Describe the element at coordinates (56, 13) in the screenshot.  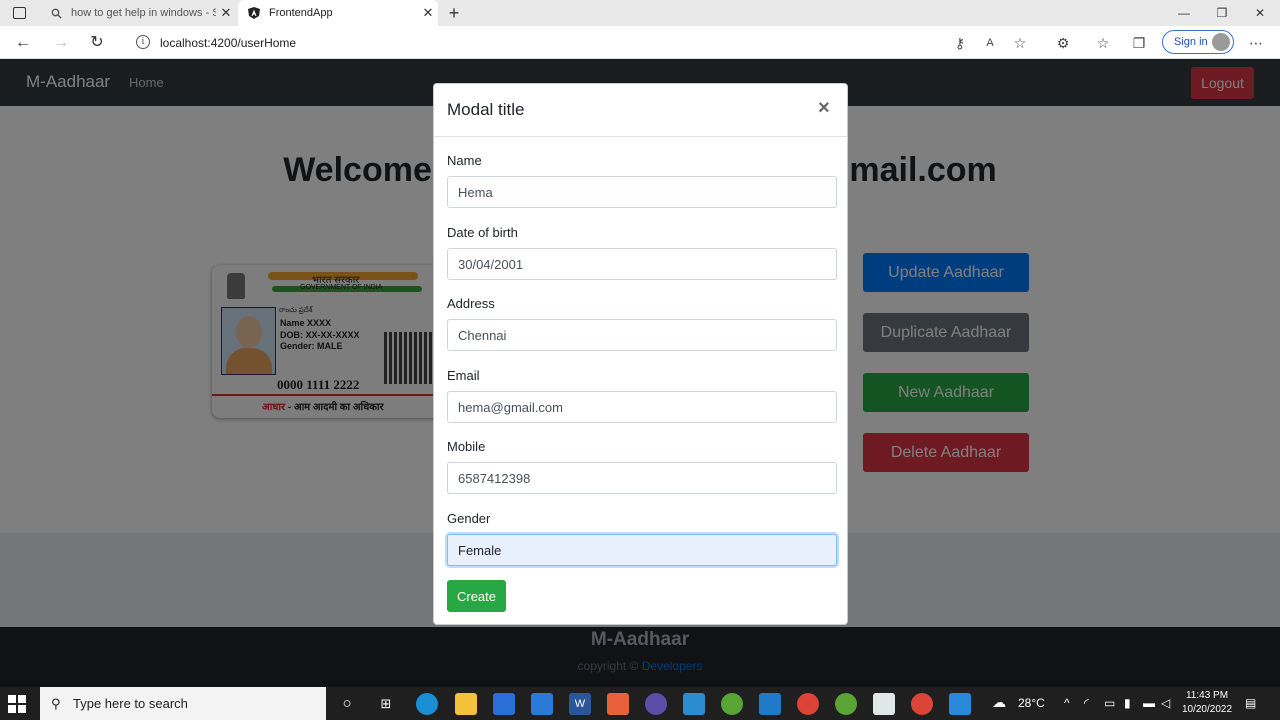
I see `search-icon` at that location.